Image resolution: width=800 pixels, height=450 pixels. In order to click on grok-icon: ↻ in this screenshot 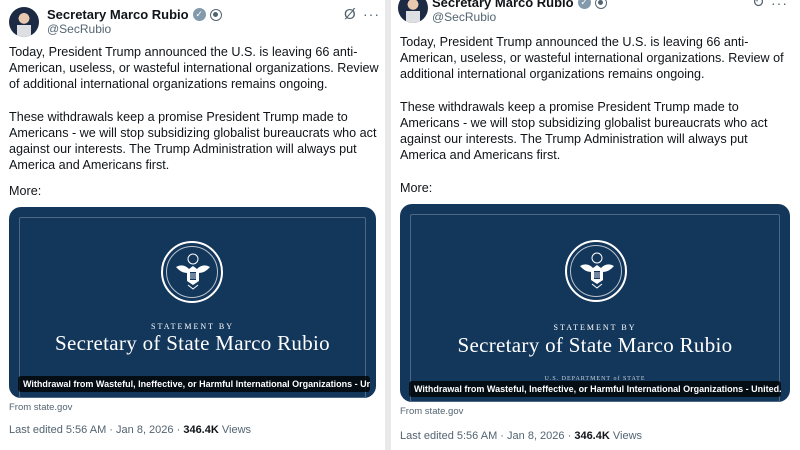, I will do `click(758, 5)`.